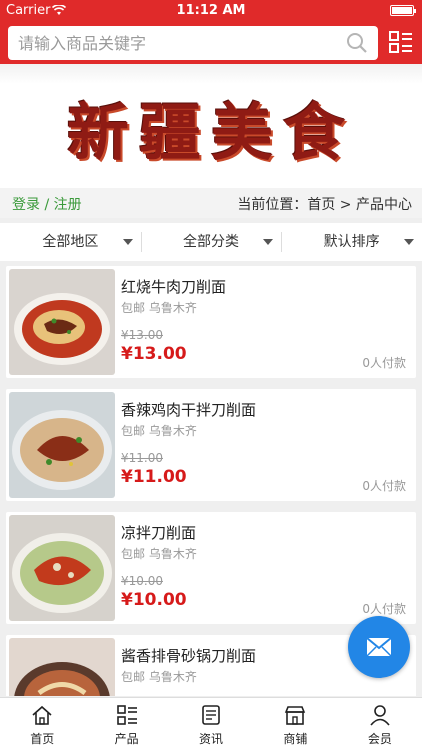 This screenshot has width=422, height=750. Describe the element at coordinates (211, 715) in the screenshot. I see `news-icon` at that location.